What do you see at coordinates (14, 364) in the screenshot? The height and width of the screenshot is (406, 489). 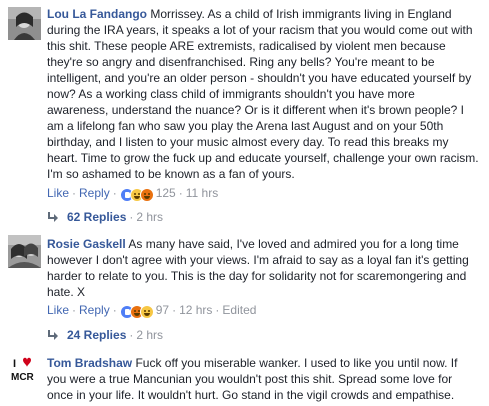 I see `avatar-letter: I` at bounding box center [14, 364].